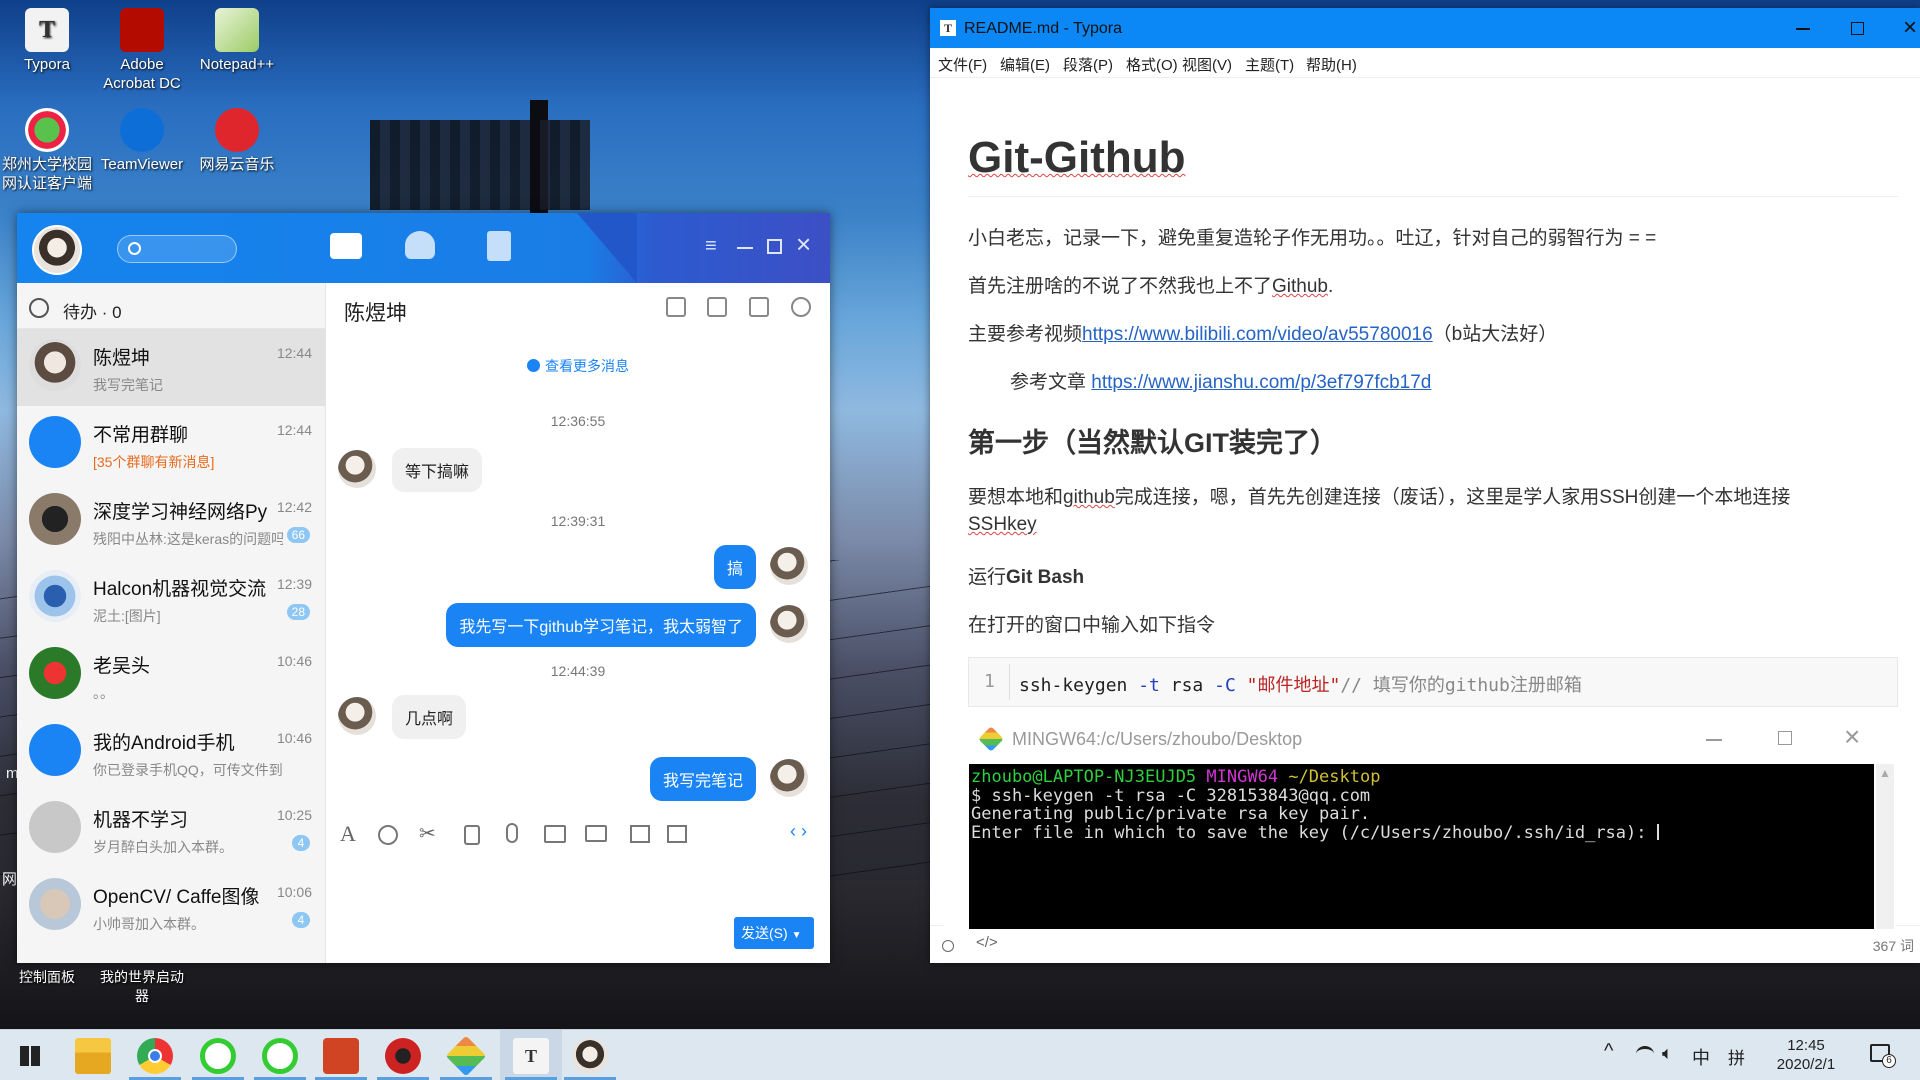 The width and height of the screenshot is (1920, 1080). What do you see at coordinates (171, 598) in the screenshot?
I see `conversation-item: Halcon机器视觉交流 12:39 泥土:[图片] 28` at bounding box center [171, 598].